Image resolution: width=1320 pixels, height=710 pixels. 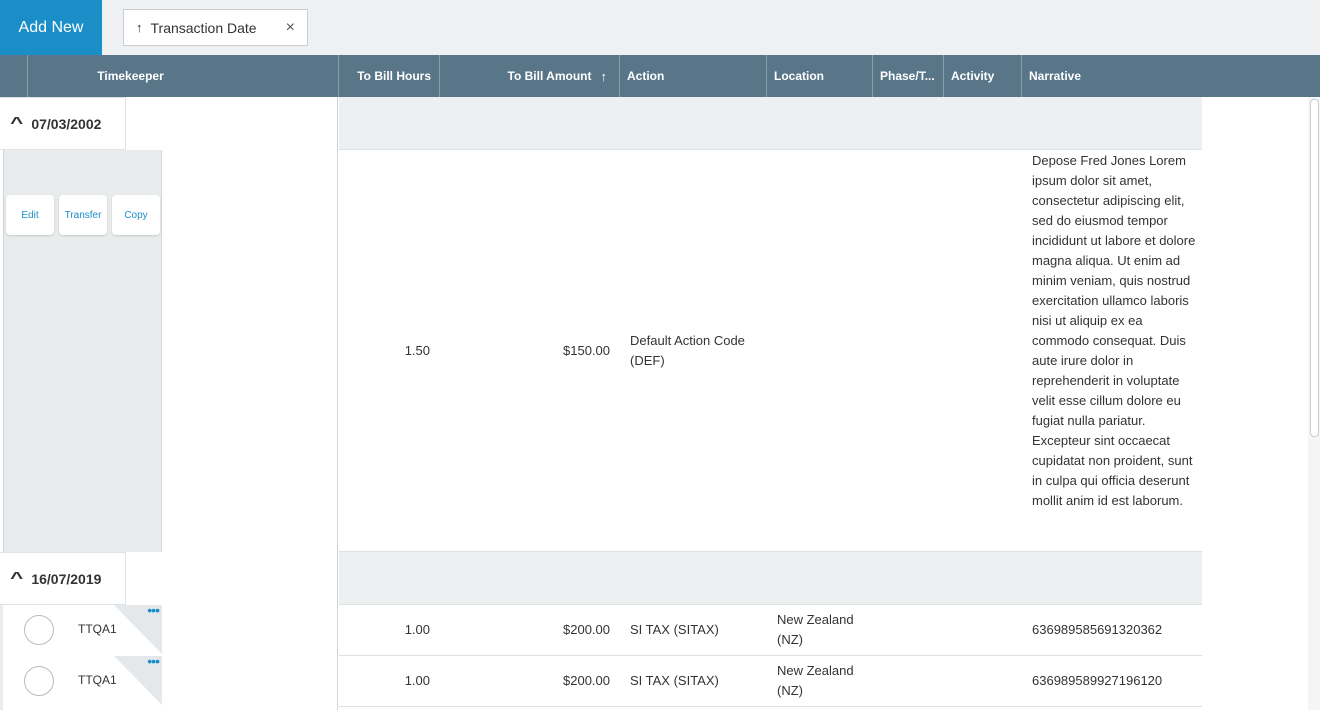 What do you see at coordinates (182, 76) in the screenshot?
I see `column-header-timekeeper: Timekeeper` at bounding box center [182, 76].